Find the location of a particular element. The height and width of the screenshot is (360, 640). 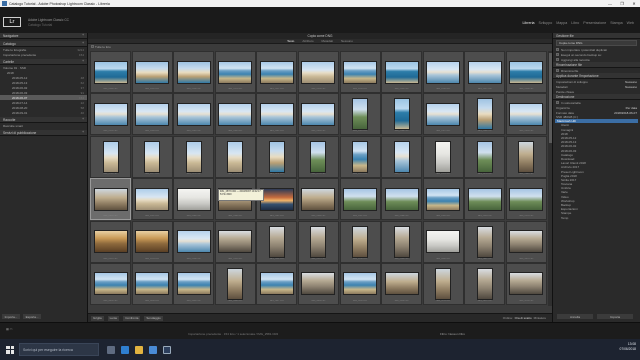

thumbnail-cell: IMG_2569.CR2 is located at coordinates (526, 114).